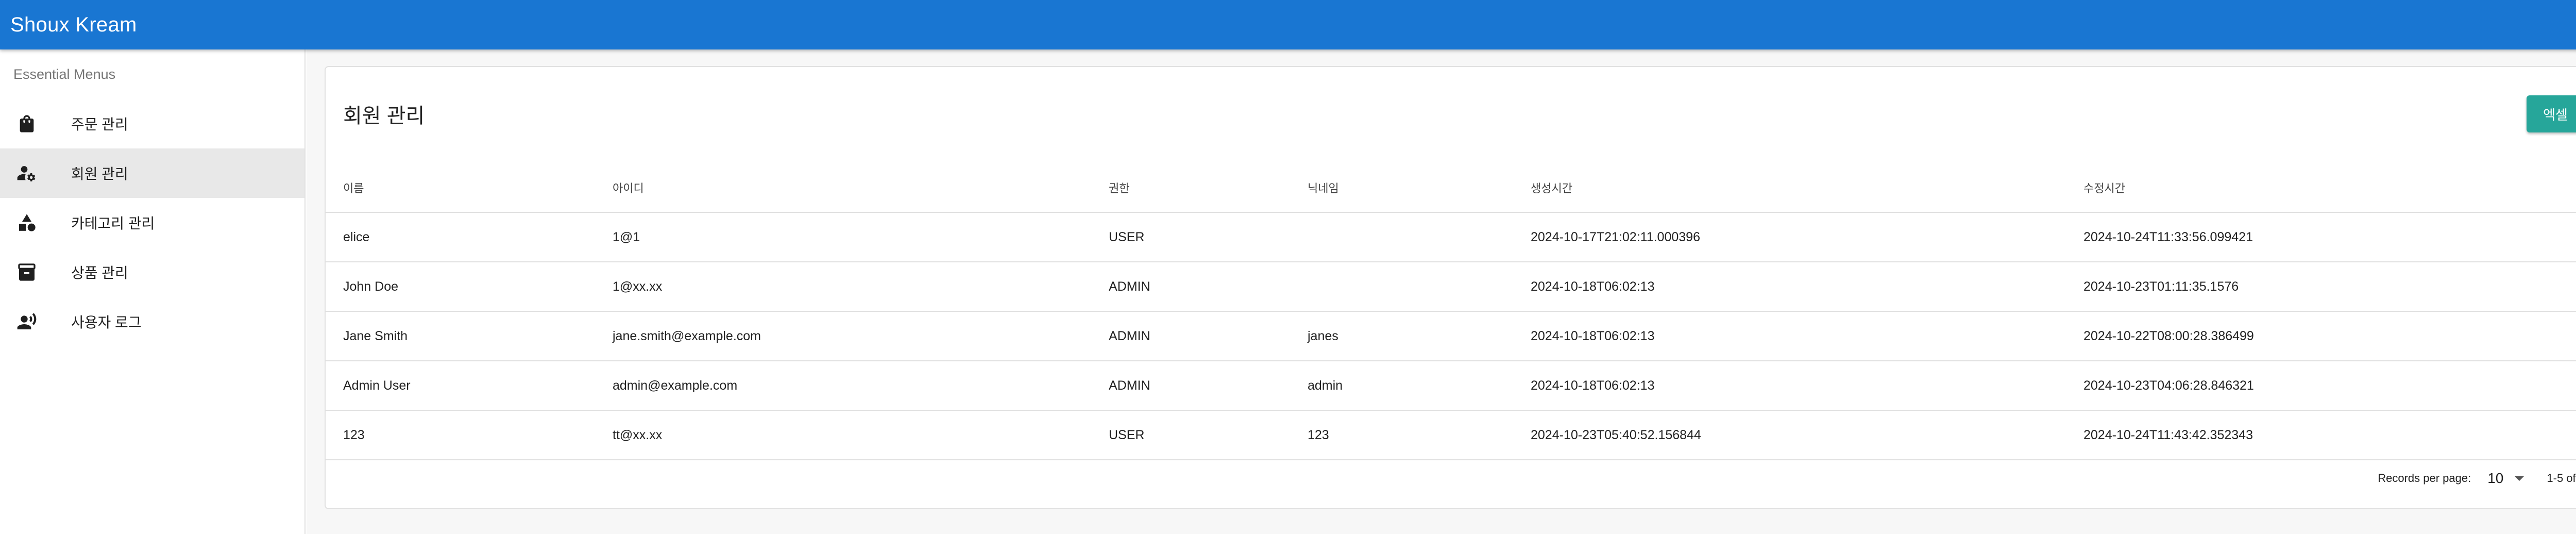  Describe the element at coordinates (2321, 237) in the screenshot. I see `cell-updated-at: 2024-10-24T11:33:56.099421` at that location.